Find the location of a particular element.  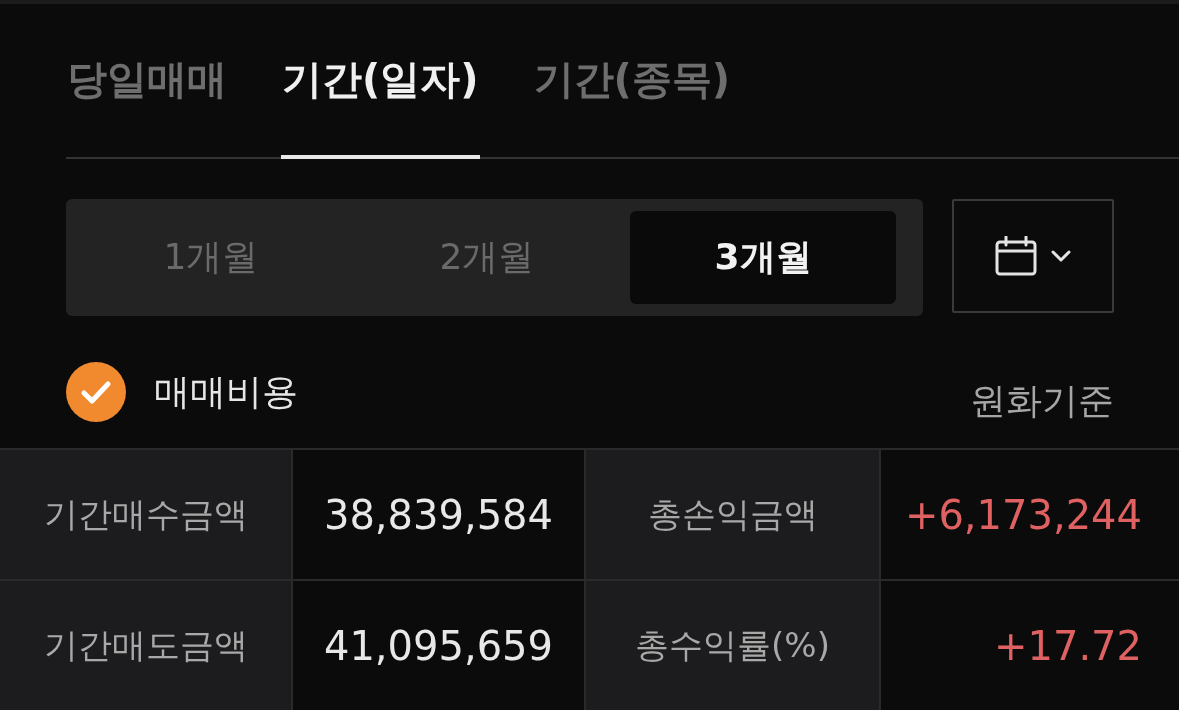

field-label: 총손익금액 is located at coordinates (732, 514).